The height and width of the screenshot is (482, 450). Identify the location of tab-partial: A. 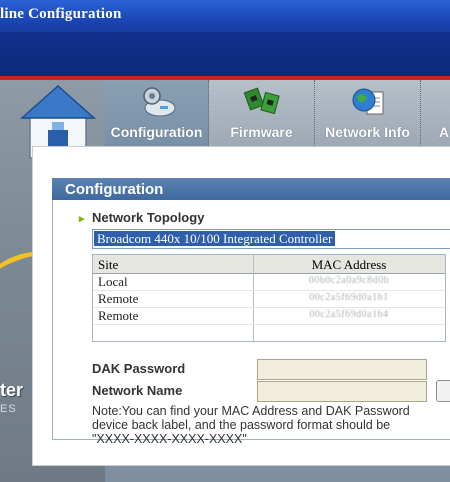
(435, 113).